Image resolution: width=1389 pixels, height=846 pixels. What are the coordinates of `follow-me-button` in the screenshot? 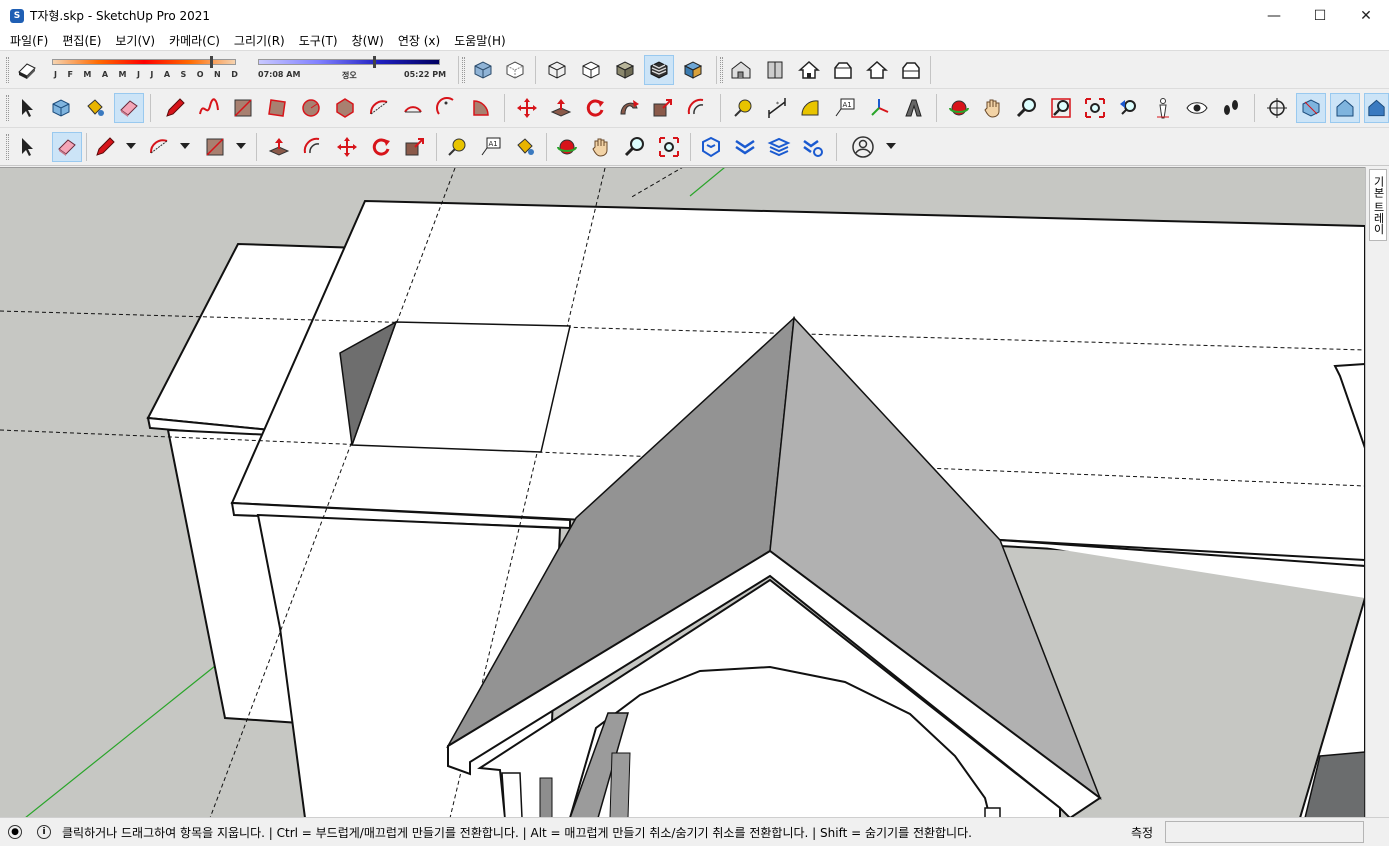 It's located at (629, 108).